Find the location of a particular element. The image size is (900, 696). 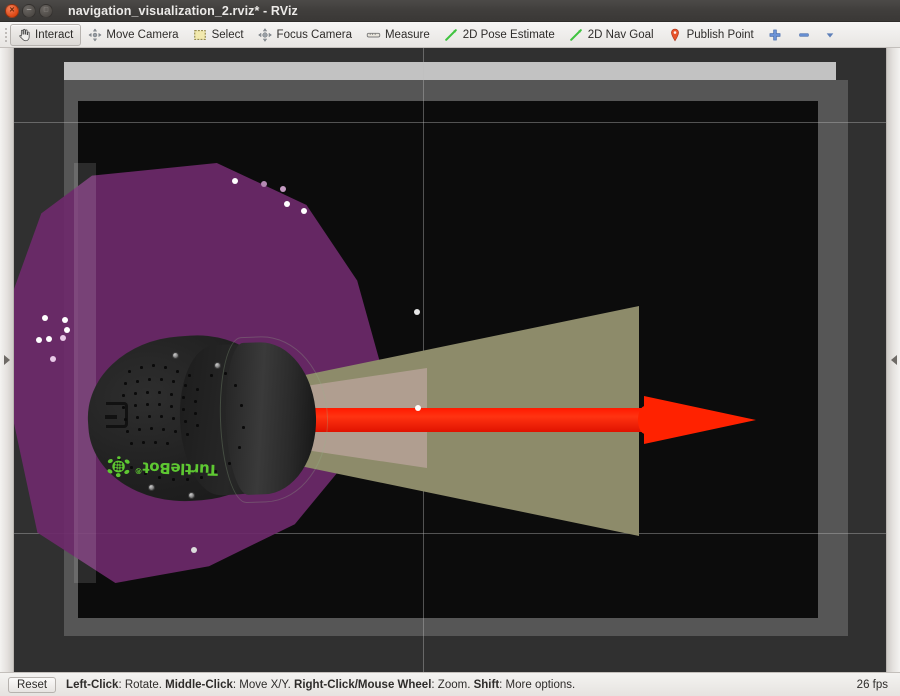

nav-goal-arrow-shaft is located at coordinates (472, 420).